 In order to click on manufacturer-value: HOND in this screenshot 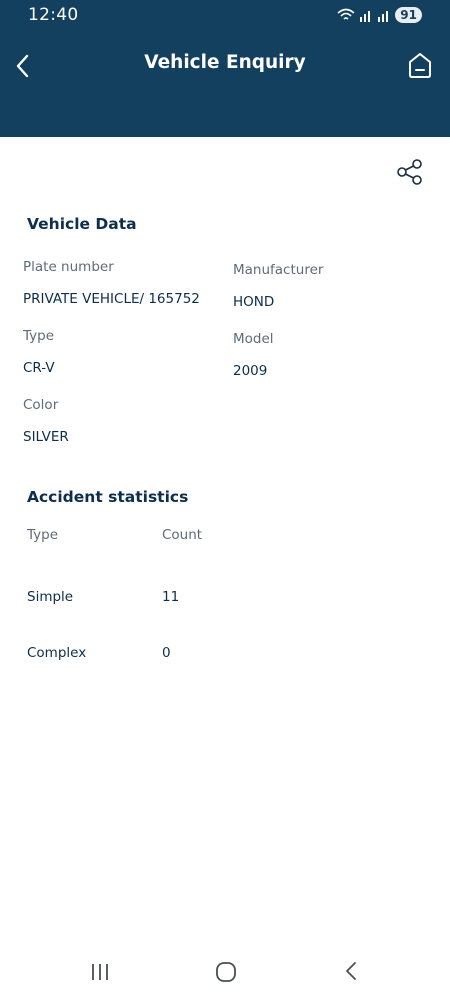, I will do `click(254, 302)`.